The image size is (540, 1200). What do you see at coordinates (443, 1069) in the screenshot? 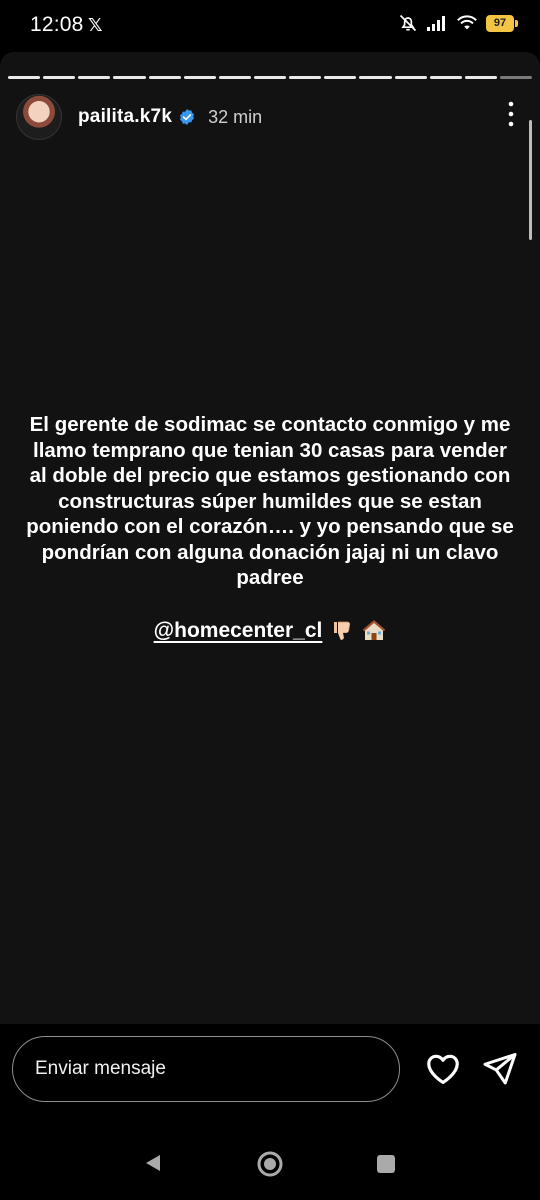
I see `heart-icon` at bounding box center [443, 1069].